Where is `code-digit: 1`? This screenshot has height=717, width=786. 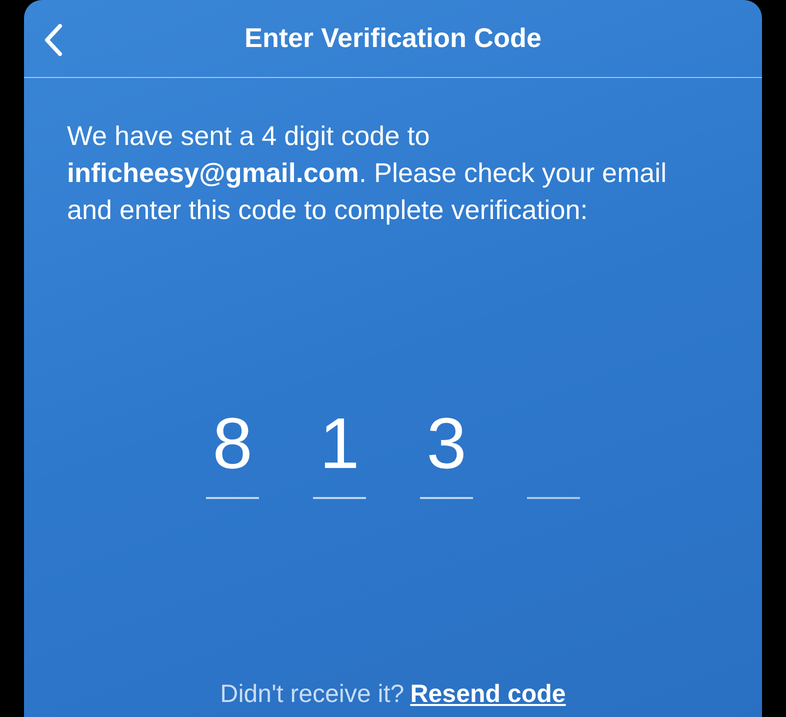 code-digit: 1 is located at coordinates (339, 444).